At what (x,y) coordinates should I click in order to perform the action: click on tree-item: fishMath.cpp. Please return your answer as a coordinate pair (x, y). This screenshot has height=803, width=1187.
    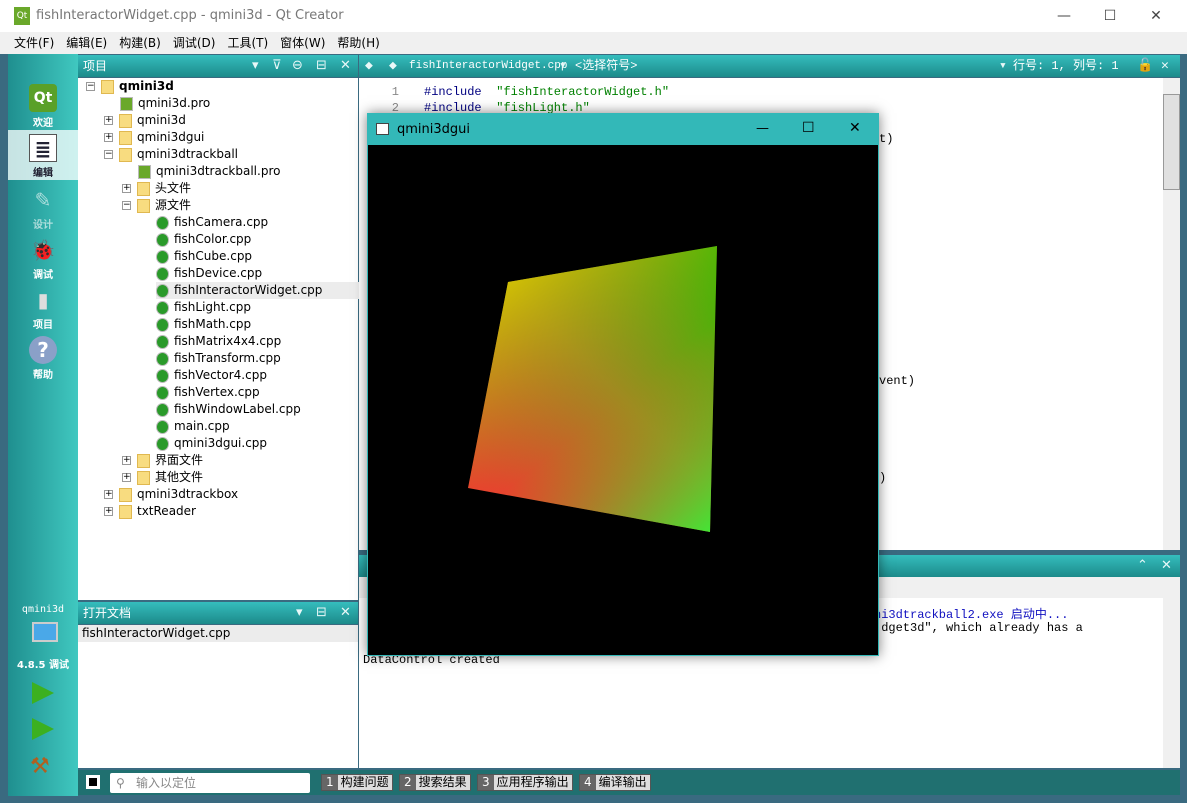
    Looking at the image, I should click on (203, 324).